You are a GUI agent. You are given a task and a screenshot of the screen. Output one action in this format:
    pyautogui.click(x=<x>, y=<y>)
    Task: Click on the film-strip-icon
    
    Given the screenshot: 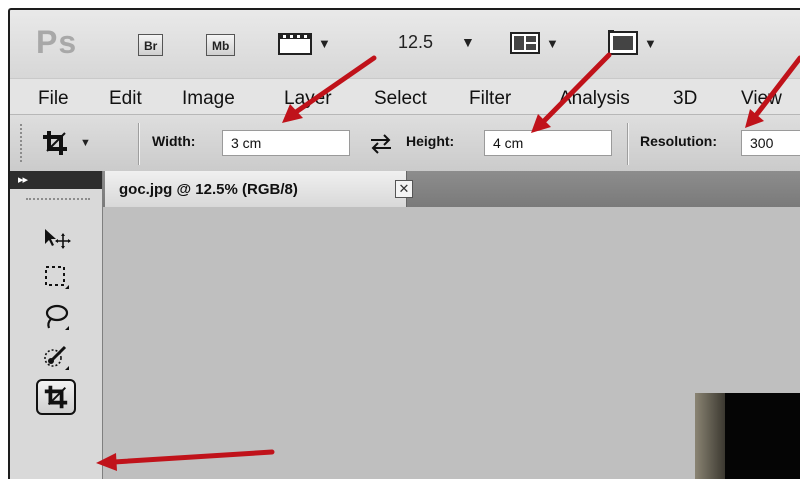 What is the action you would take?
    pyautogui.click(x=295, y=44)
    